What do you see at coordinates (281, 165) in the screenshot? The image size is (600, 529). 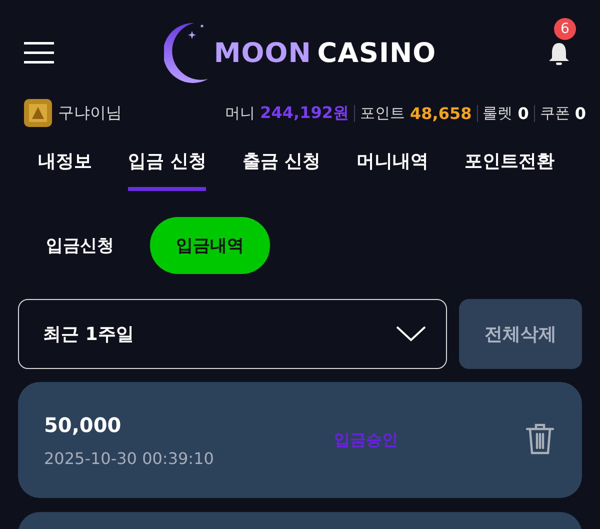 I see `tab: 출금 신청` at bounding box center [281, 165].